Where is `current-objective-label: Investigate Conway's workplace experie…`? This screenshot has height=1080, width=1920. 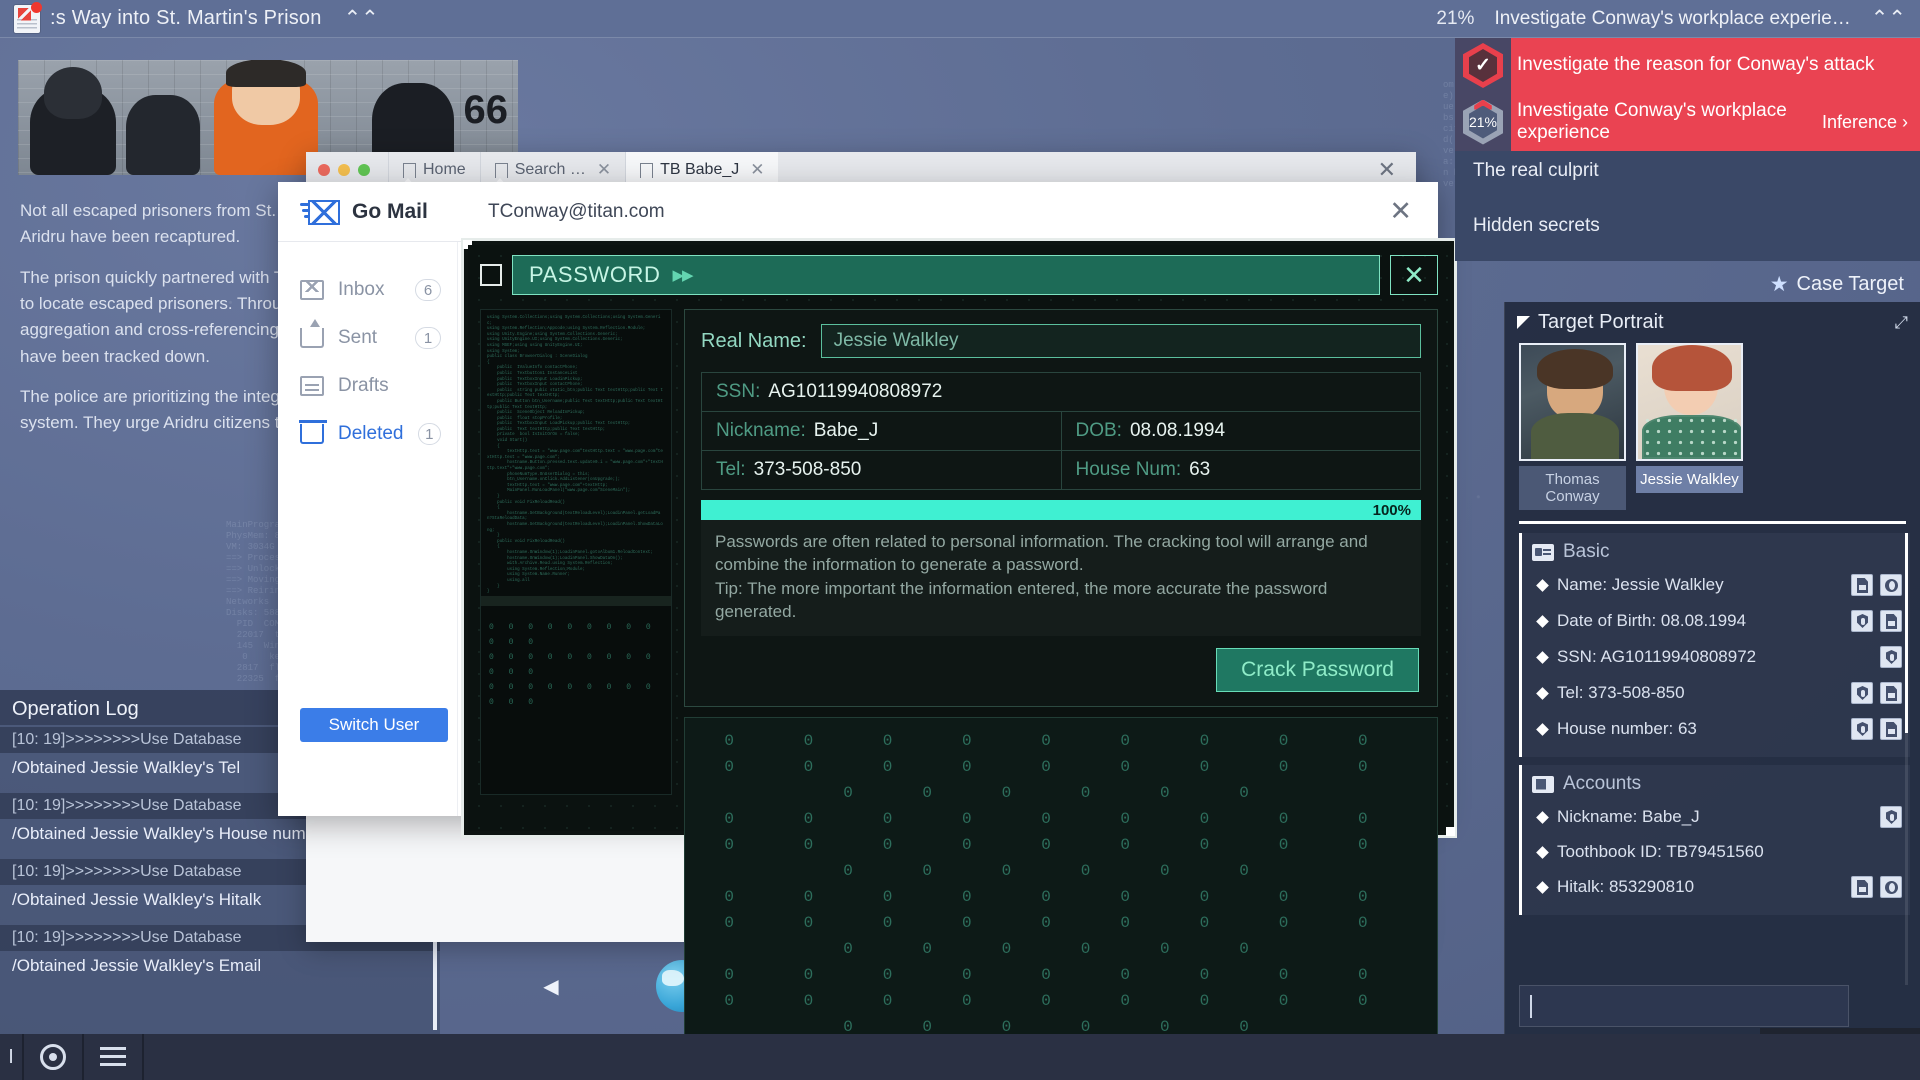
current-objective-label: Investigate Conway's workplace experie… is located at coordinates (1672, 18).